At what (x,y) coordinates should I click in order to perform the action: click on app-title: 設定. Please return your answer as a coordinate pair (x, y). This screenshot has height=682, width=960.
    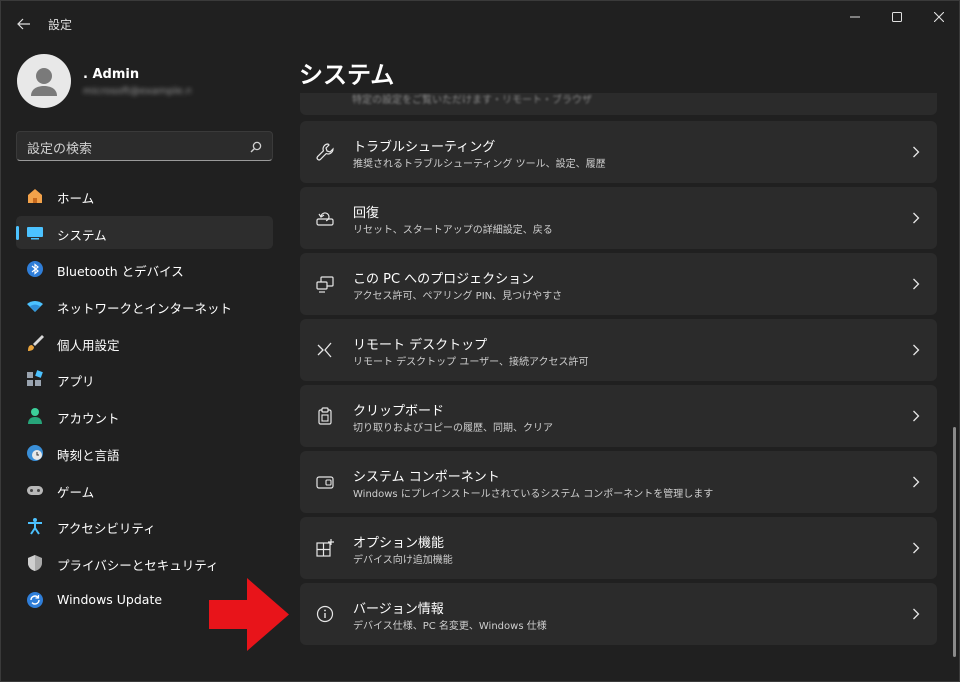
    Looking at the image, I should click on (60, 25).